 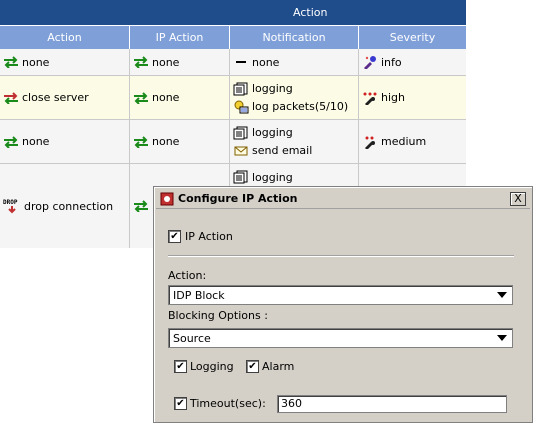 I want to click on close-button: X, so click(x=518, y=199).